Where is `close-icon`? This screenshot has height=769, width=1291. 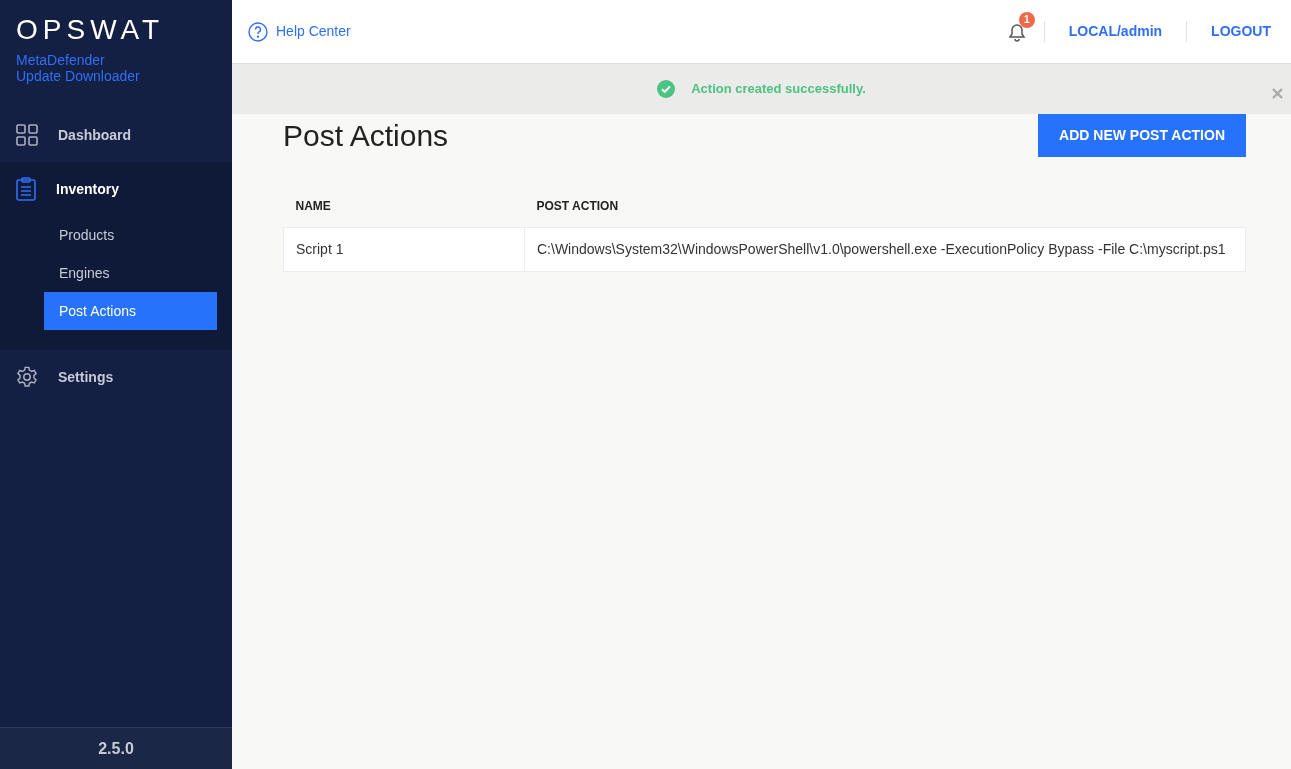 close-icon is located at coordinates (1277, 94).